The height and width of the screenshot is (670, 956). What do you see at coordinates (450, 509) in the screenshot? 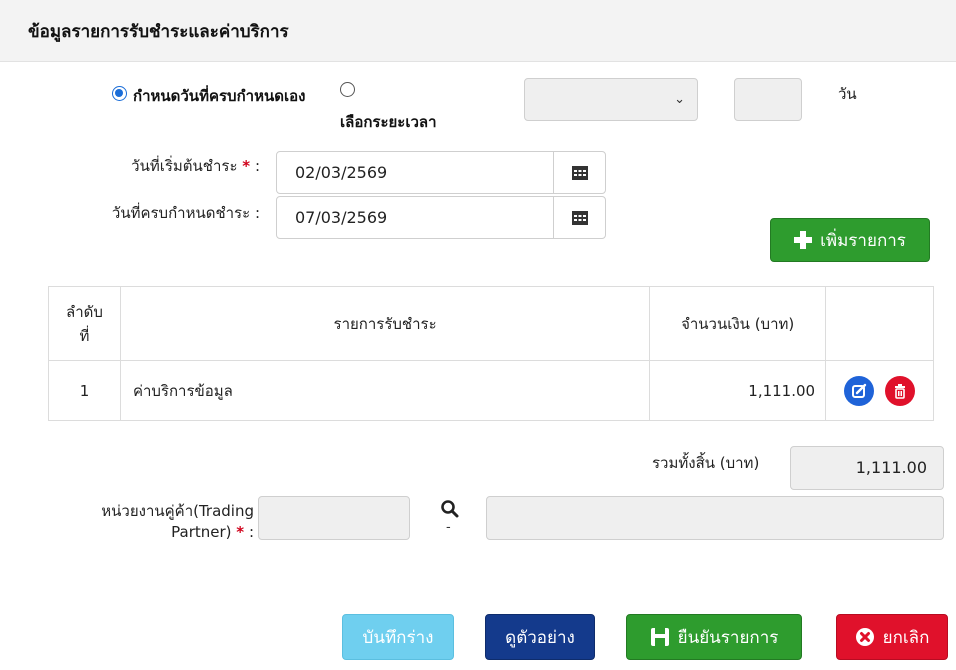
I see `search-icon` at bounding box center [450, 509].